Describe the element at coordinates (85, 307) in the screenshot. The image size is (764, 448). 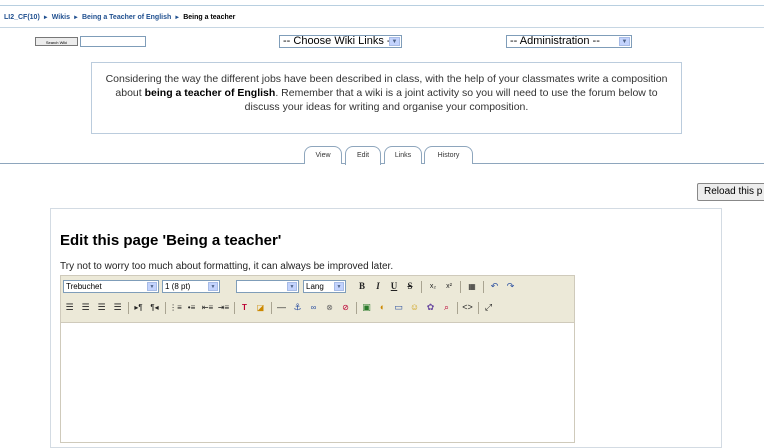
I see `align-center-icon: ☰` at that location.